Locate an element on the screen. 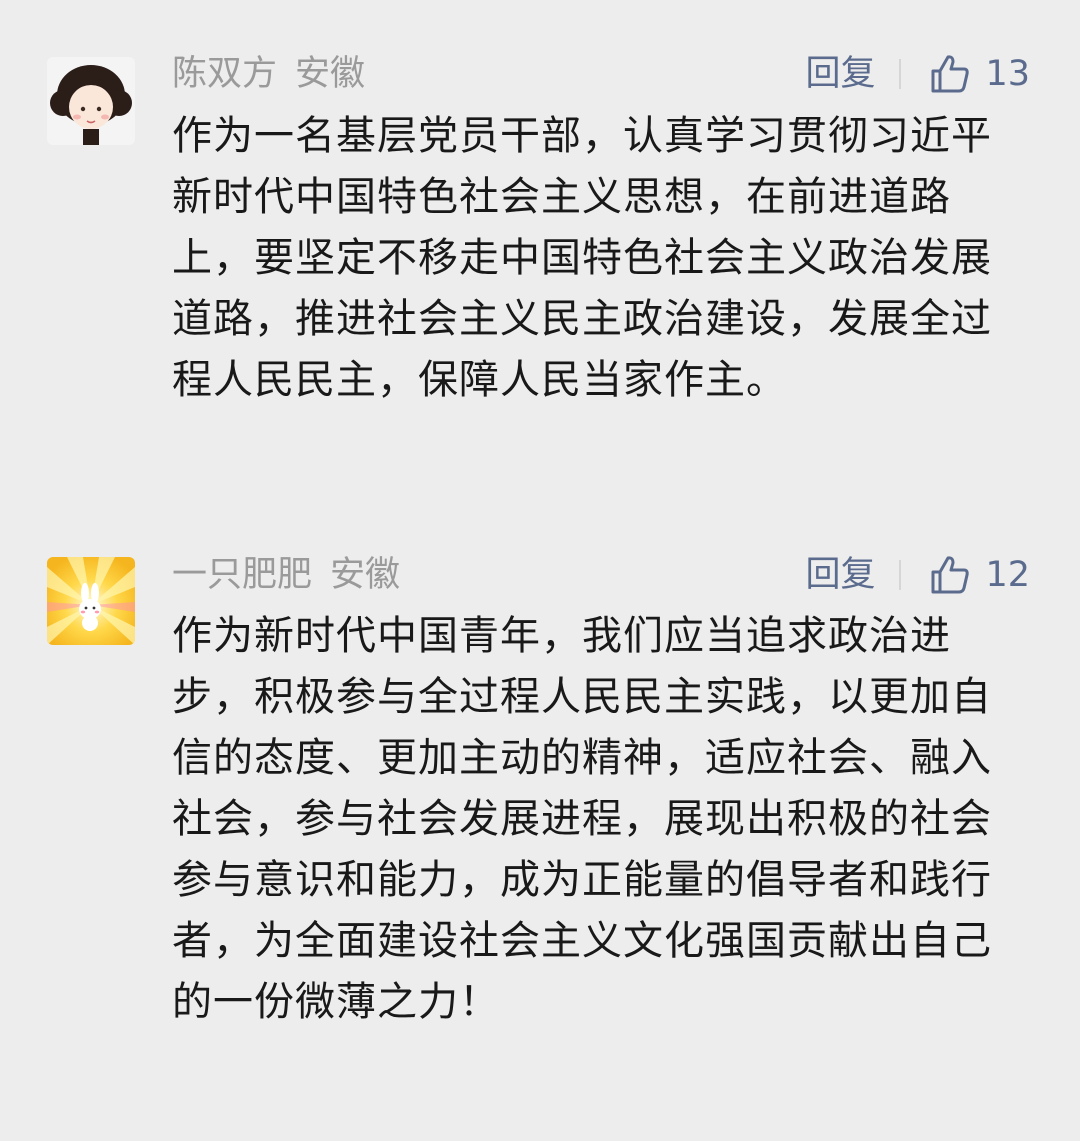 Image resolution: width=1080 pixels, height=1141 pixels. comment-actions: 回复 13 is located at coordinates (917, 74).